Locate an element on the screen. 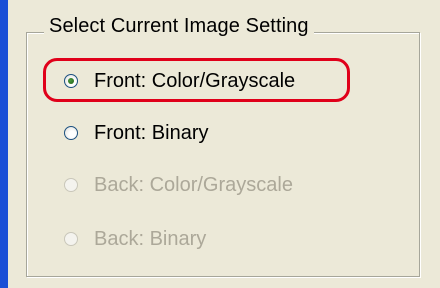 The height and width of the screenshot is (288, 440). groupbox-title: Select Current Image Setting is located at coordinates (179, 26).